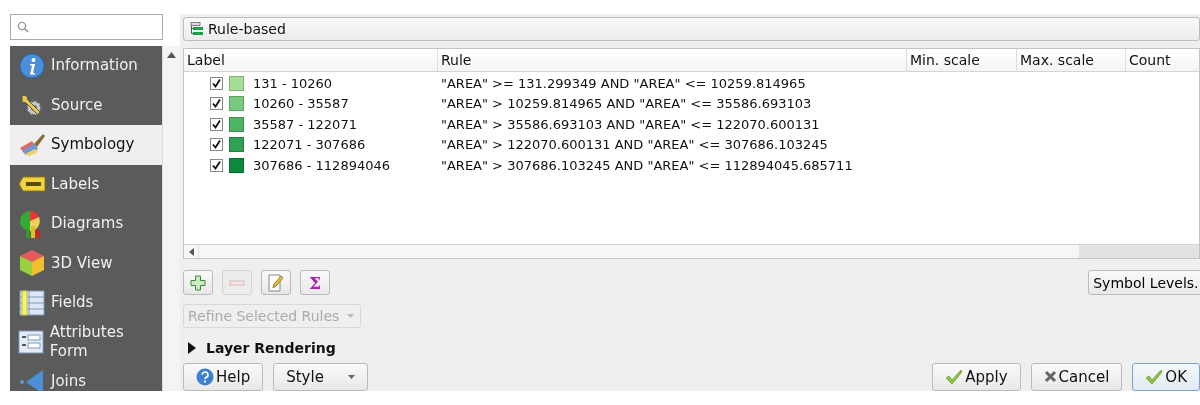  I want to click on menu-button: Style, so click(320, 377).